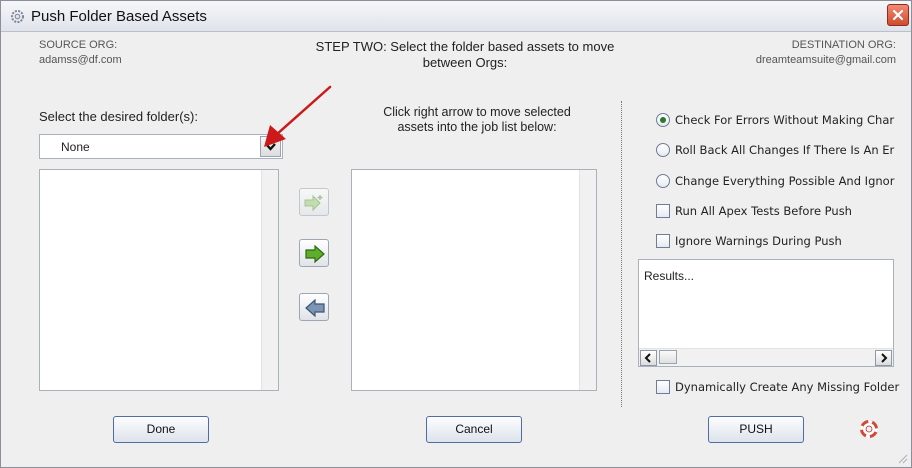 This screenshot has width=912, height=468. I want to click on column-divider, so click(621, 254).